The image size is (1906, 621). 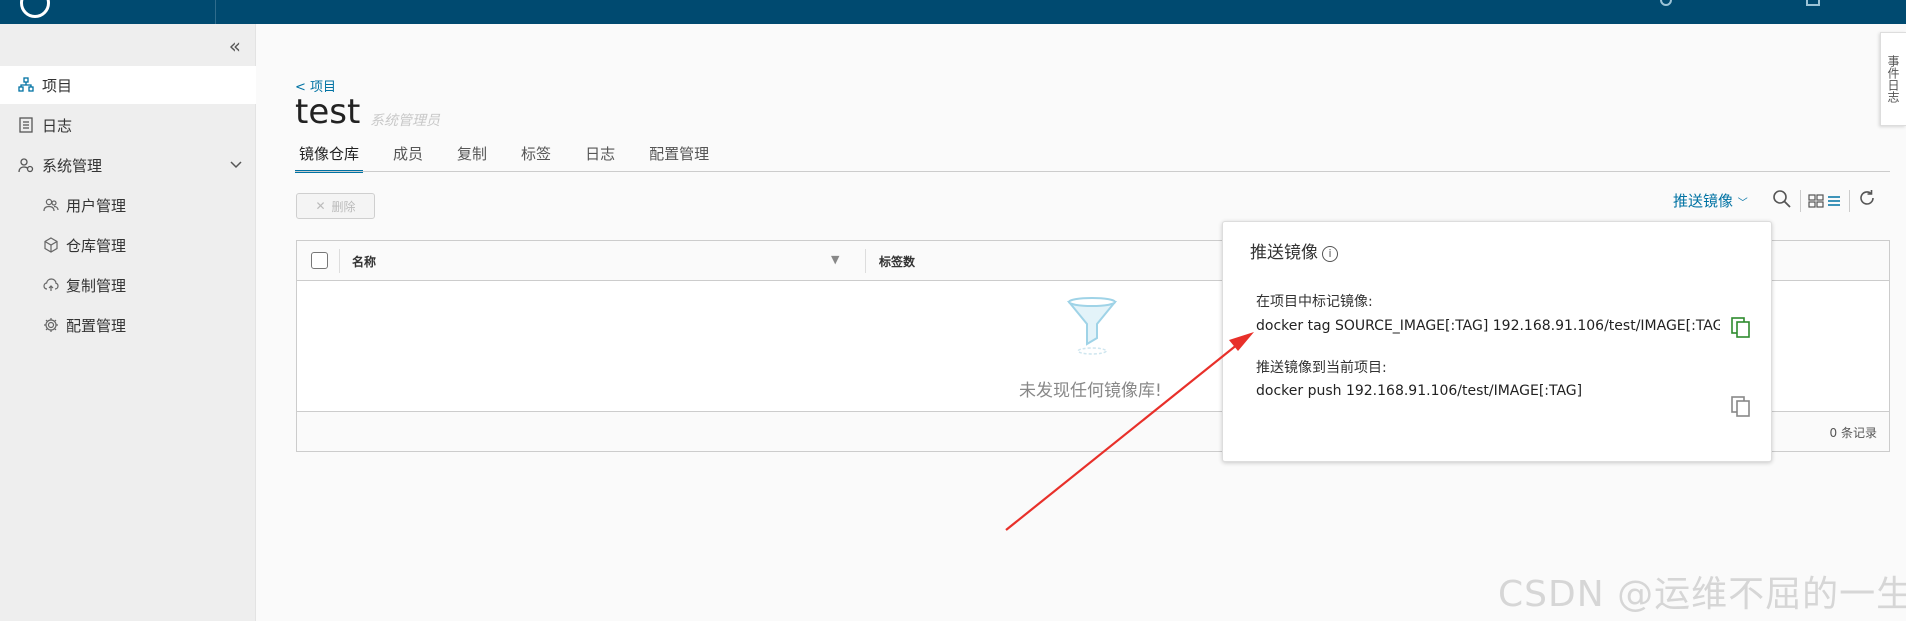 I want to click on page-title: test, so click(x=328, y=112).